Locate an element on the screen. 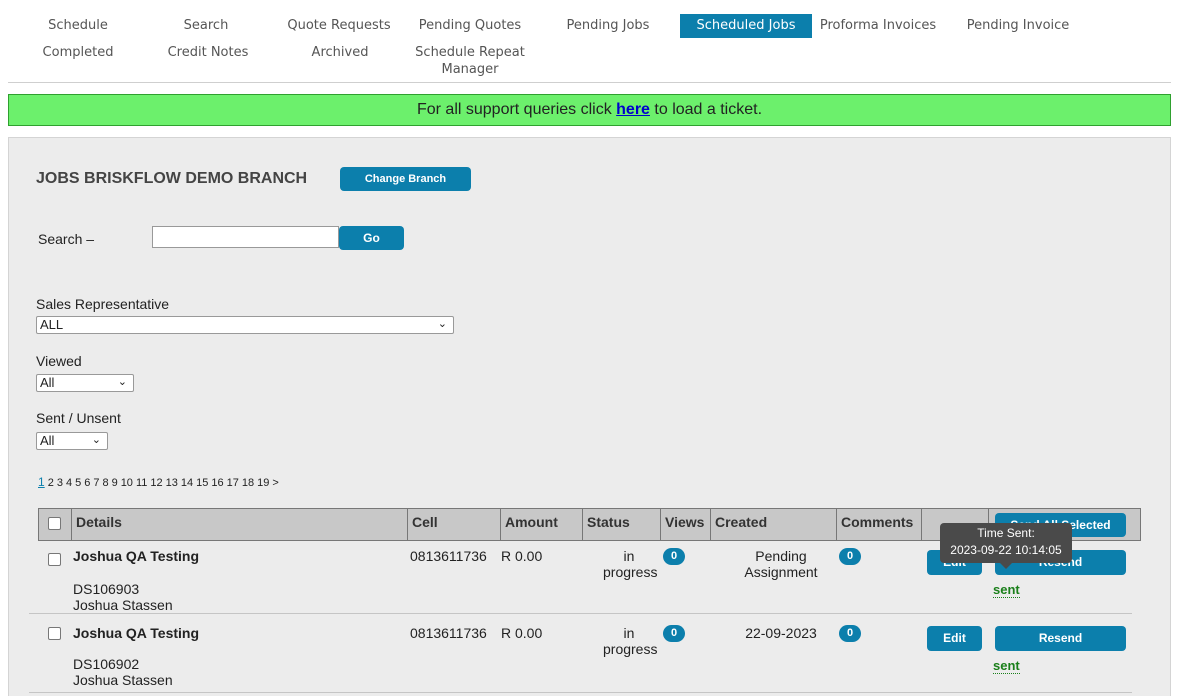  banner-text-after: to load a ticket. is located at coordinates (706, 109).